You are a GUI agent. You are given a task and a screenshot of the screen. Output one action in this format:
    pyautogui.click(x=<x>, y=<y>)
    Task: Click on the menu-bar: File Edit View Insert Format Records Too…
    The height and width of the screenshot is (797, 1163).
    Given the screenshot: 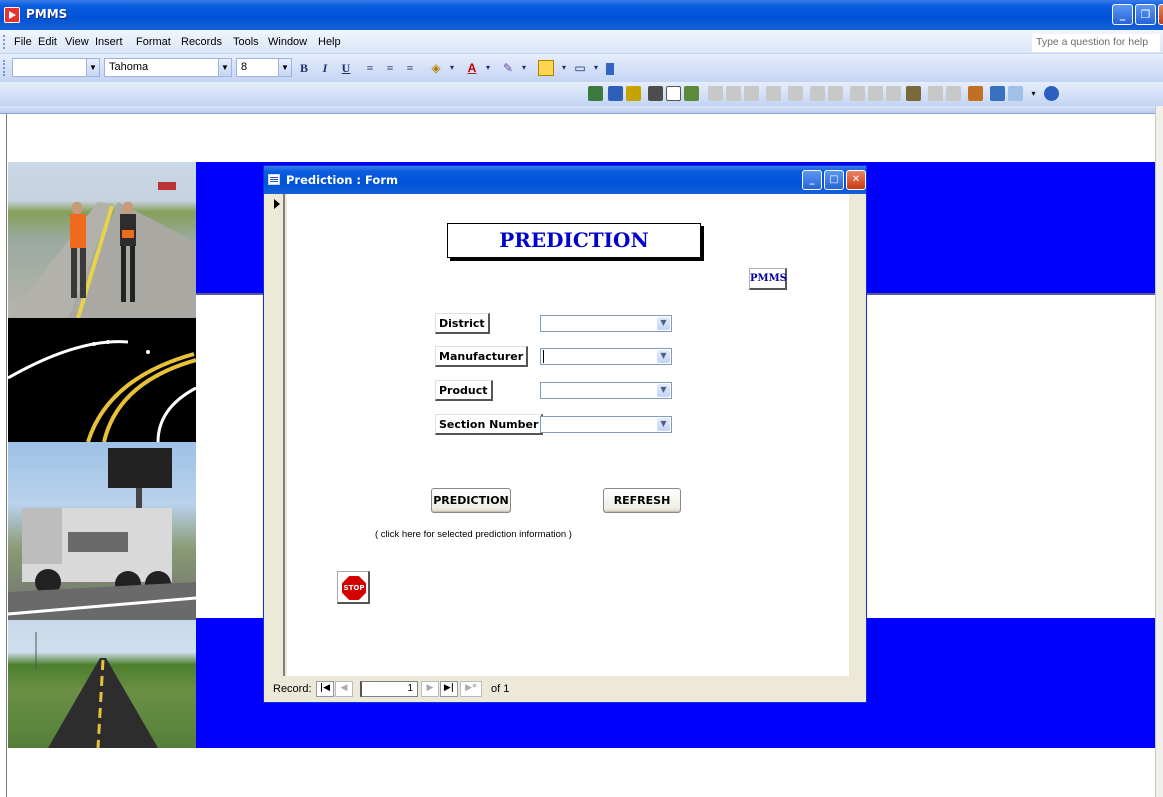 What is the action you would take?
    pyautogui.click(x=581, y=42)
    